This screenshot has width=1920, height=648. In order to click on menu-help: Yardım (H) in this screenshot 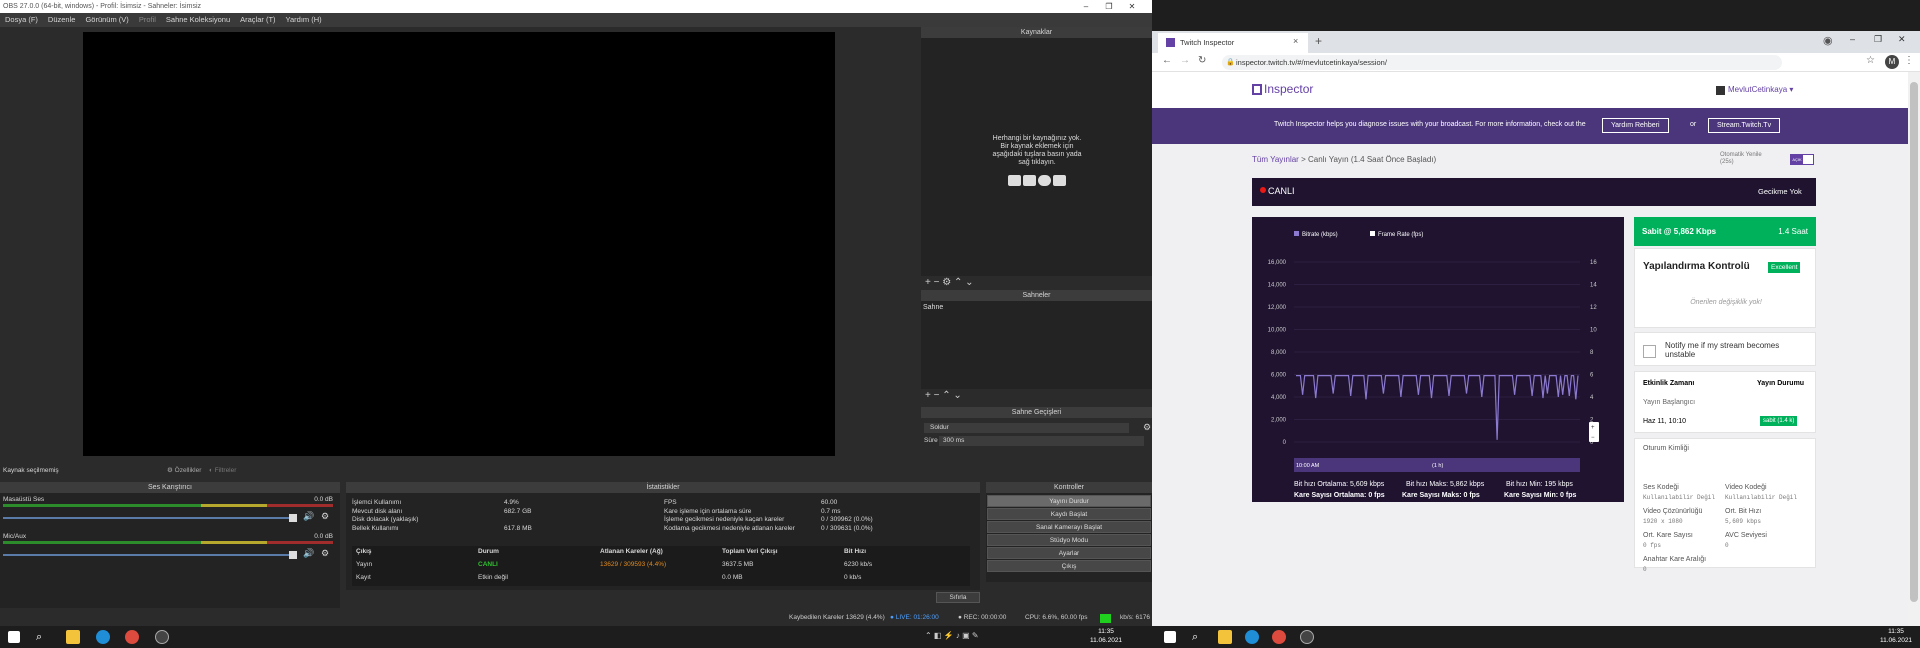, I will do `click(304, 19)`.